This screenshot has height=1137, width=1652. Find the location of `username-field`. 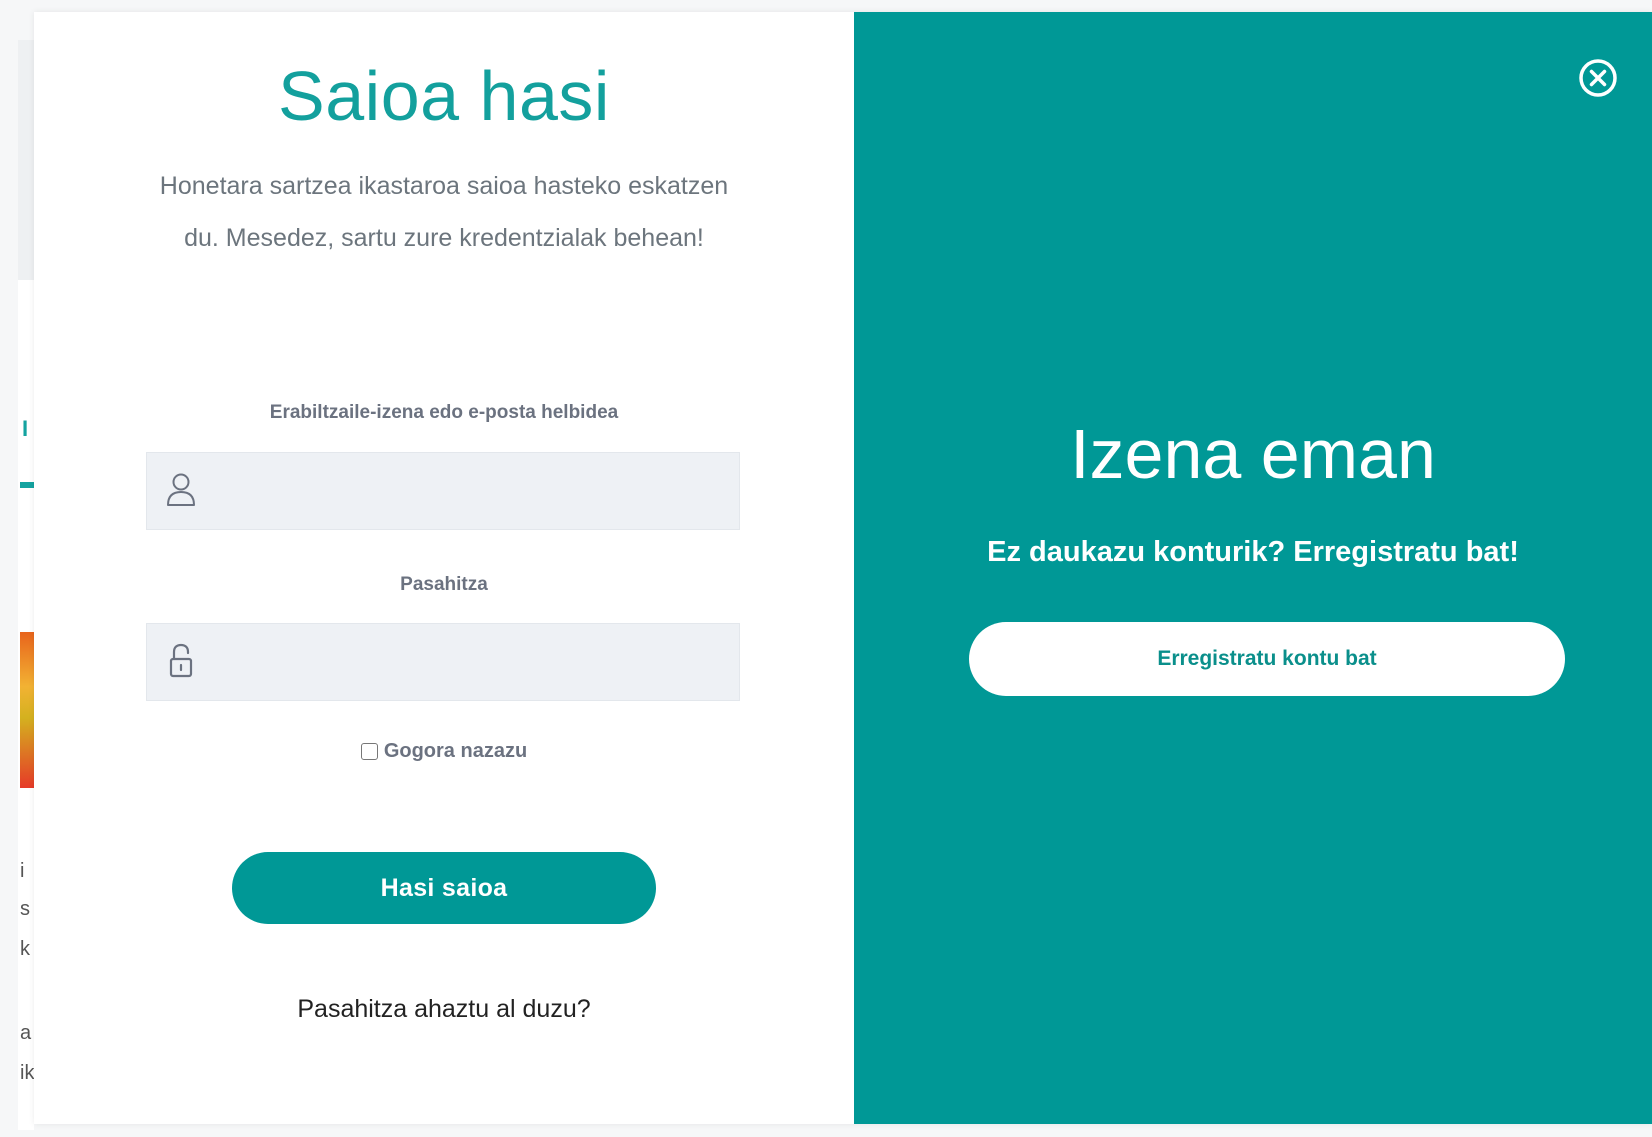

username-field is located at coordinates (443, 491).